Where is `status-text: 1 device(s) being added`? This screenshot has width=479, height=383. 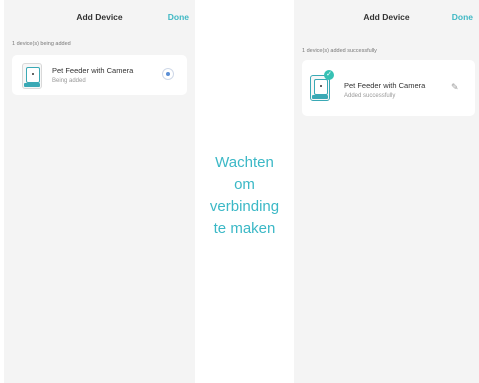 status-text: 1 device(s) being added is located at coordinates (41, 44).